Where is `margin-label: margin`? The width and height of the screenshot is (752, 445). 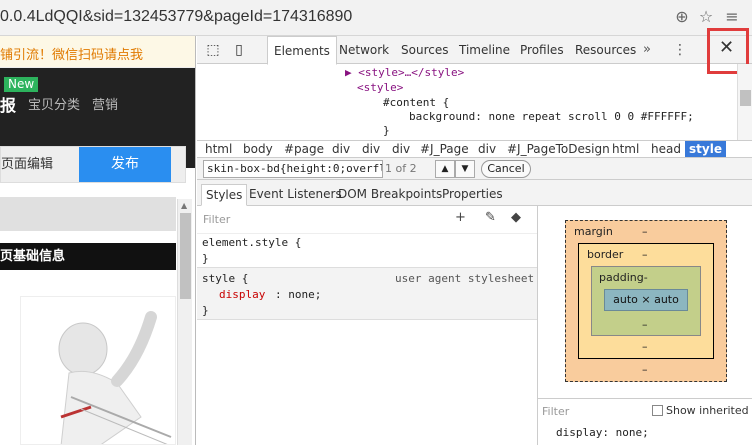
margin-label: margin is located at coordinates (593, 231).